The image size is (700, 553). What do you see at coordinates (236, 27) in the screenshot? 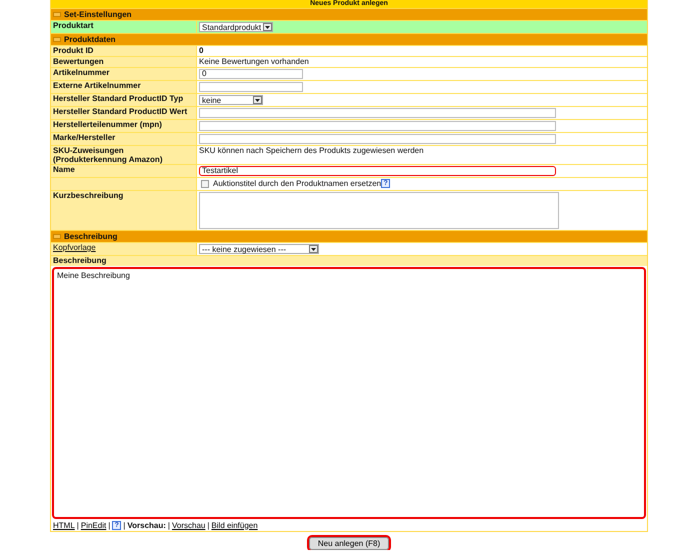
I see `dropdown: Standardprodukt` at bounding box center [236, 27].